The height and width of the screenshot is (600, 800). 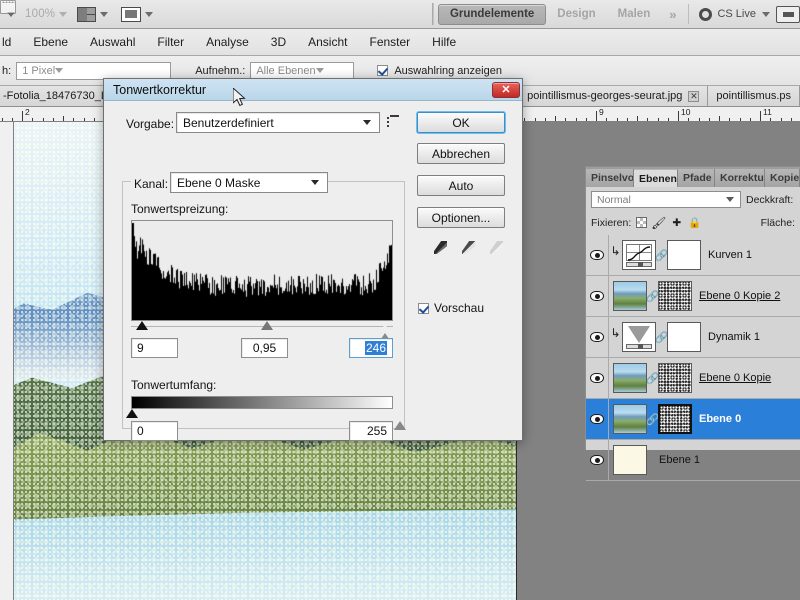 I want to click on cancel-button: Abbrechen, so click(x=461, y=153).